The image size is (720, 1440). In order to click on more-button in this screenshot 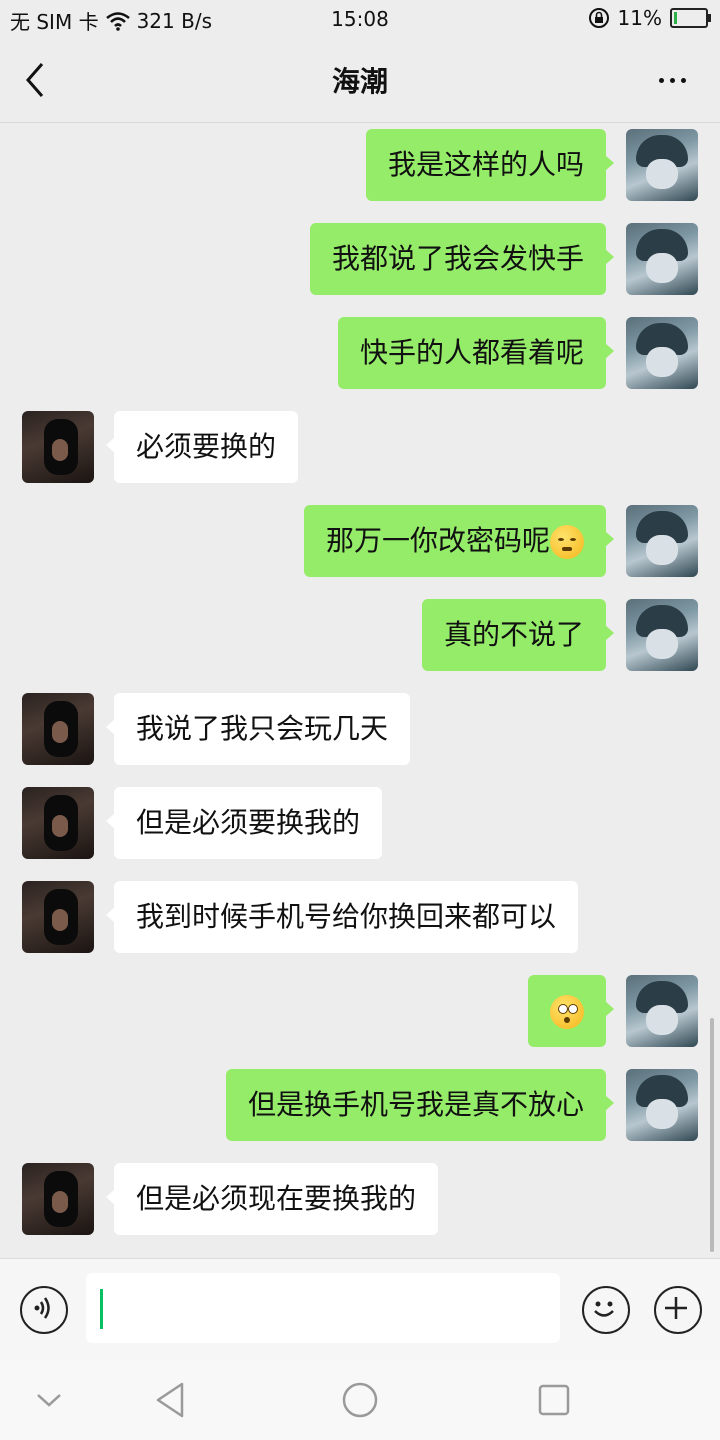, I will do `click(672, 80)`.